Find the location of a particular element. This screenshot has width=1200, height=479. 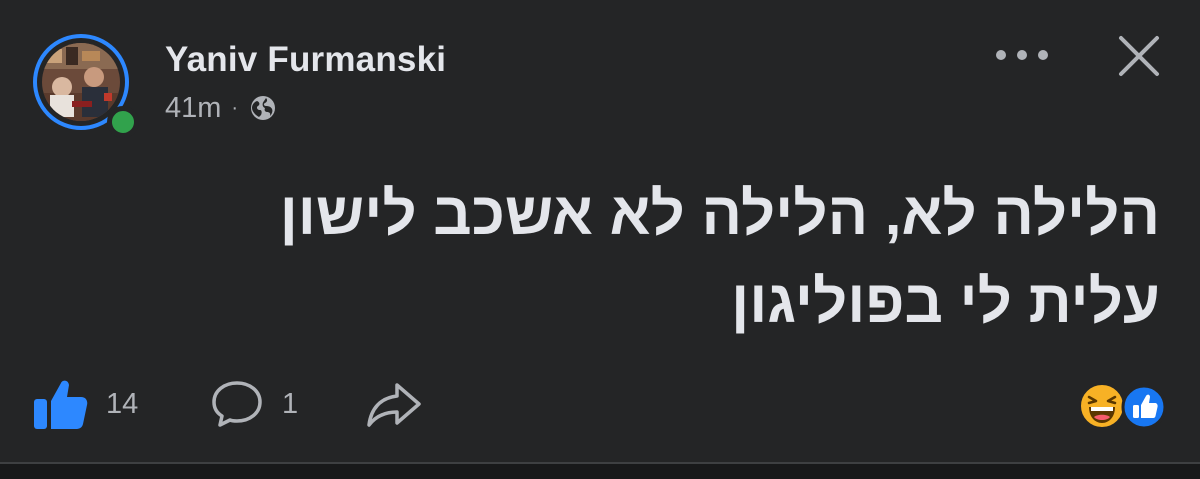

comment-count: 1 is located at coordinates (290, 403).